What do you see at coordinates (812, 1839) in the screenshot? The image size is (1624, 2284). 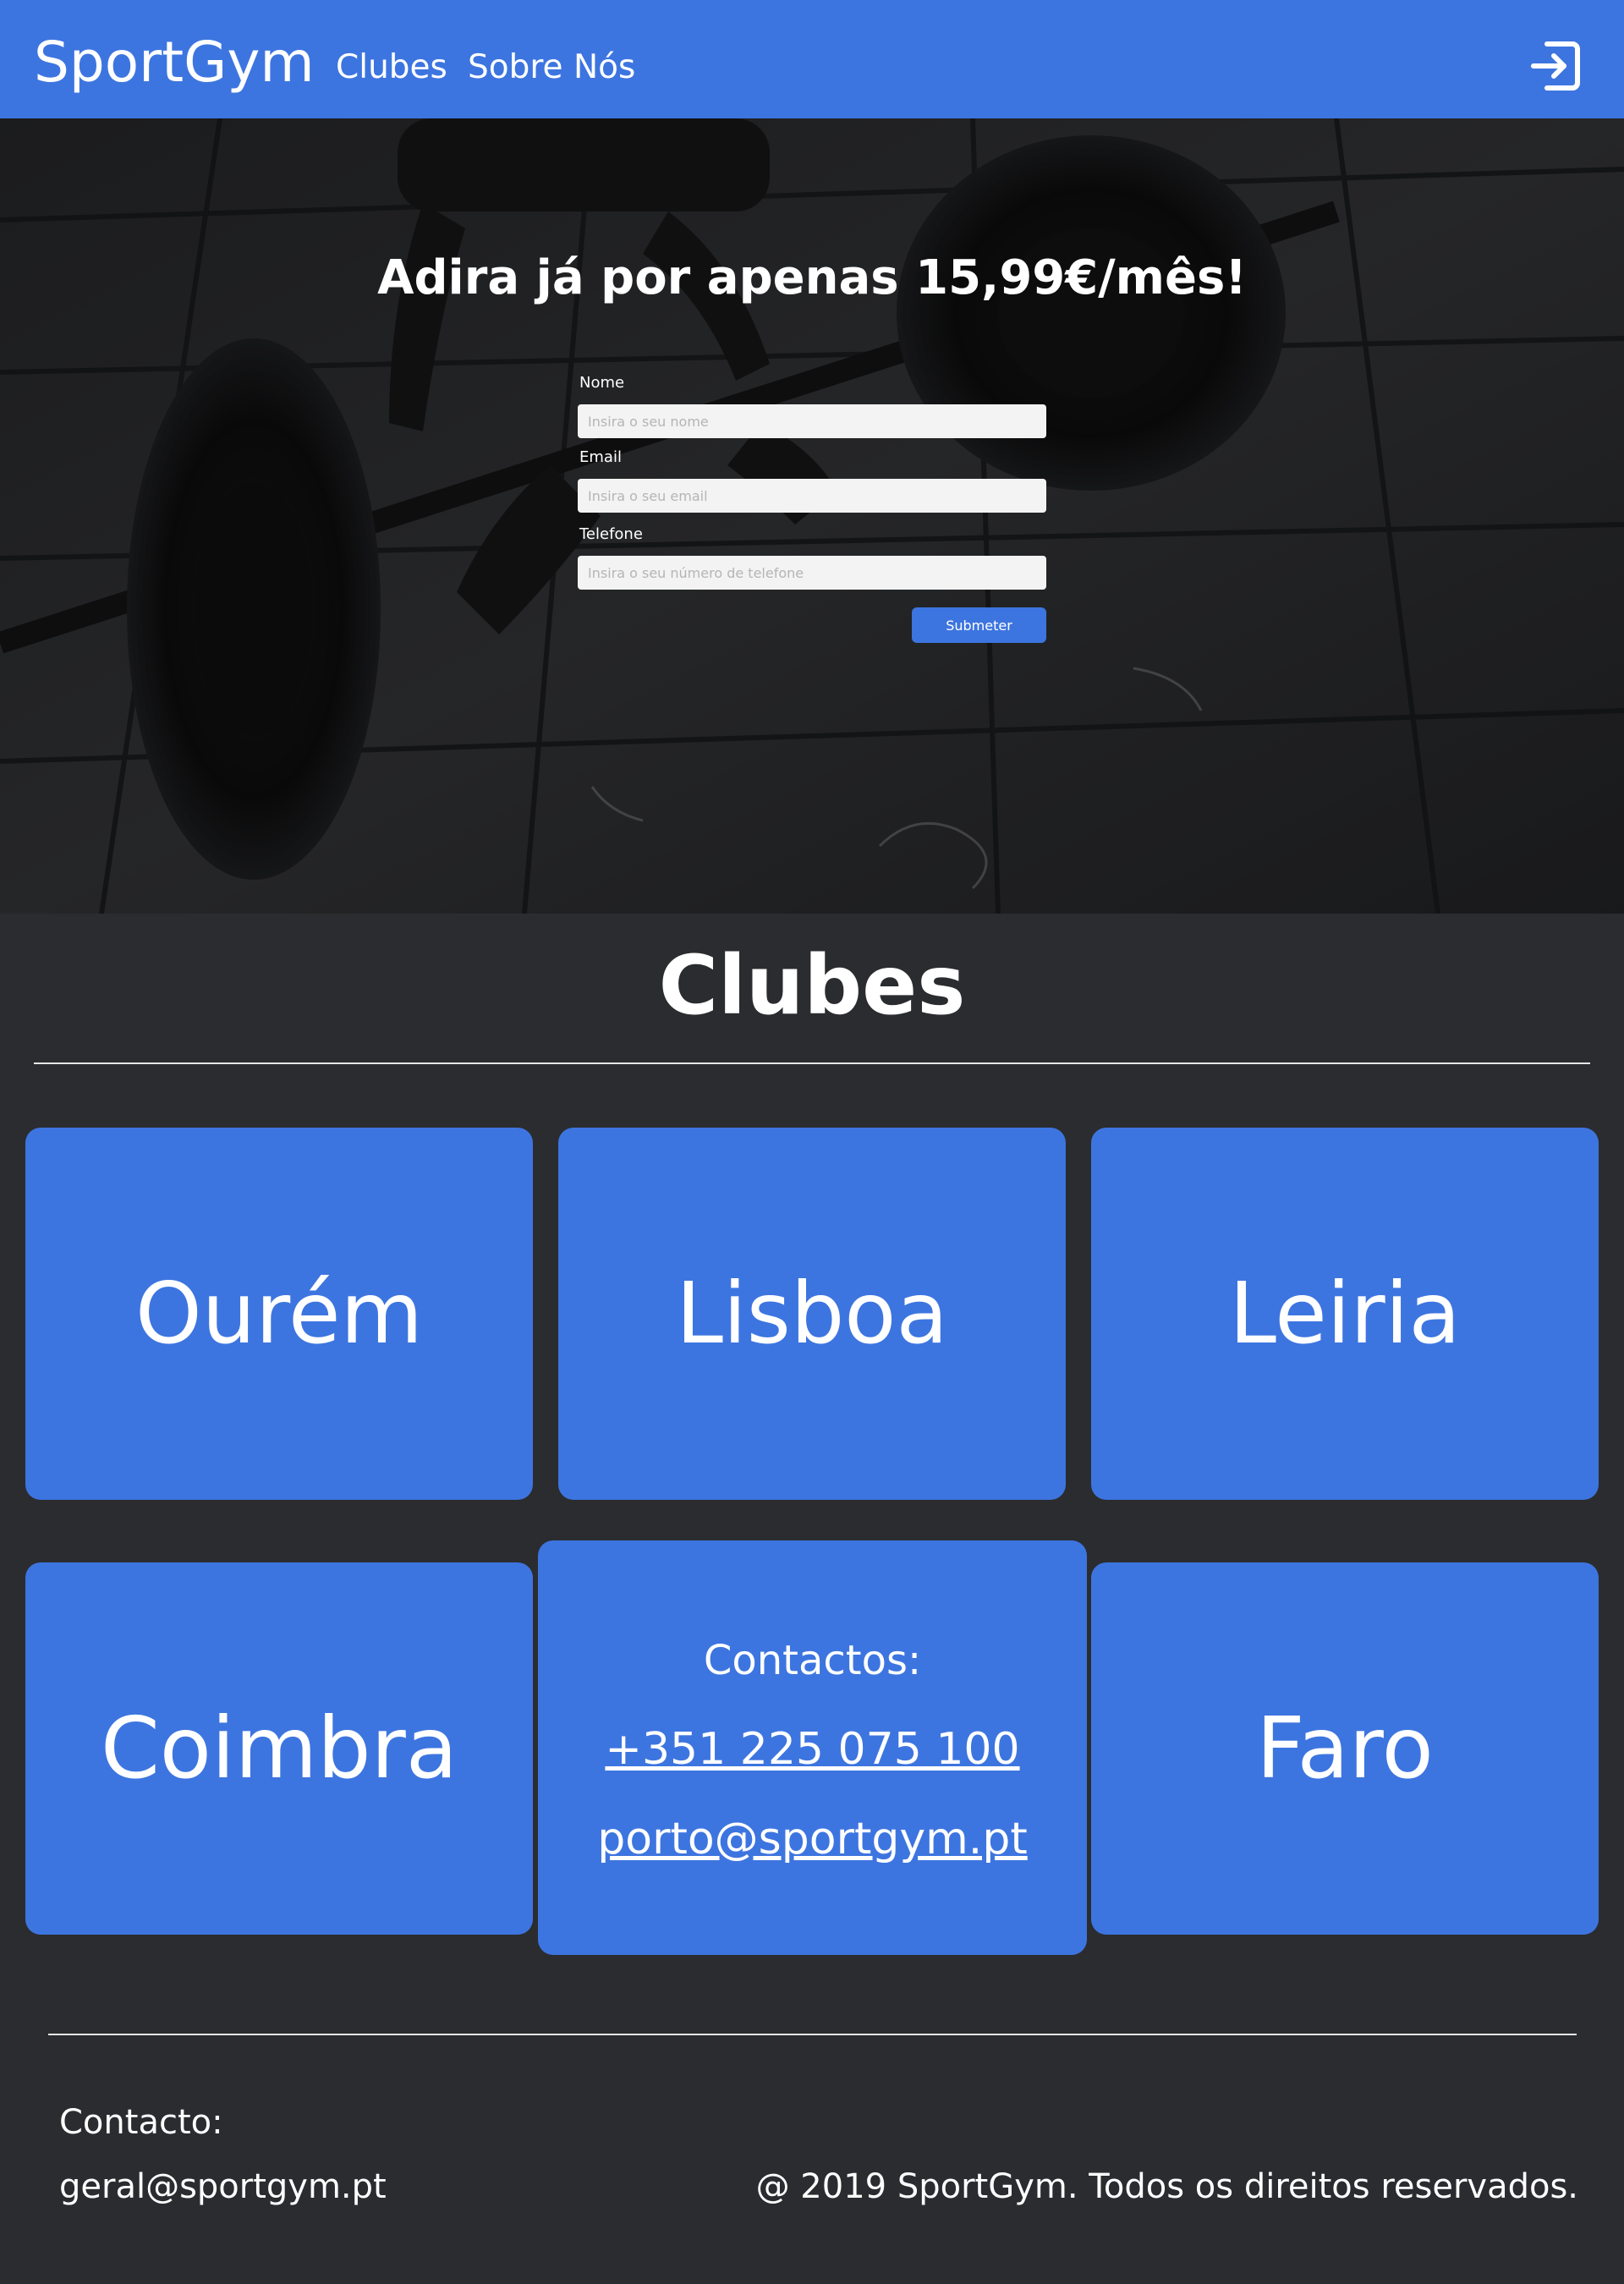 I see `contact-email-link: porto@sportgym.pt` at bounding box center [812, 1839].